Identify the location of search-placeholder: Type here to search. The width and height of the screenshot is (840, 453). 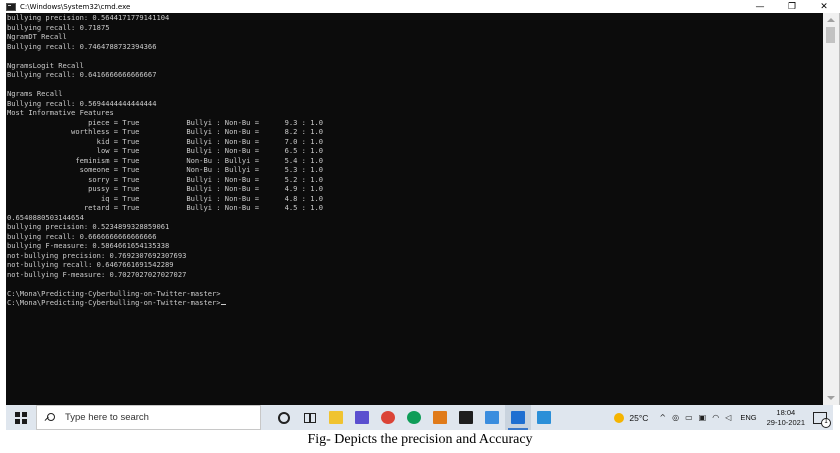
(107, 417).